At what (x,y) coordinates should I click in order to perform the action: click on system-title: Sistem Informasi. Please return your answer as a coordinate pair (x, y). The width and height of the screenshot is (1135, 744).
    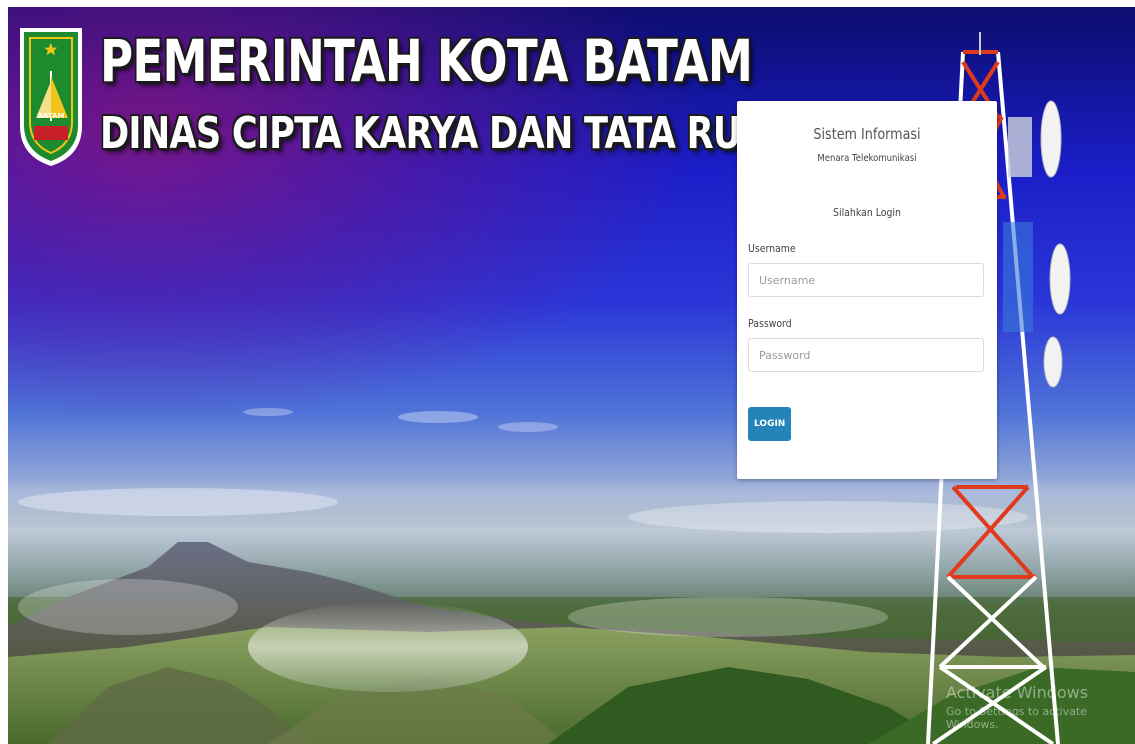
    Looking at the image, I should click on (867, 134).